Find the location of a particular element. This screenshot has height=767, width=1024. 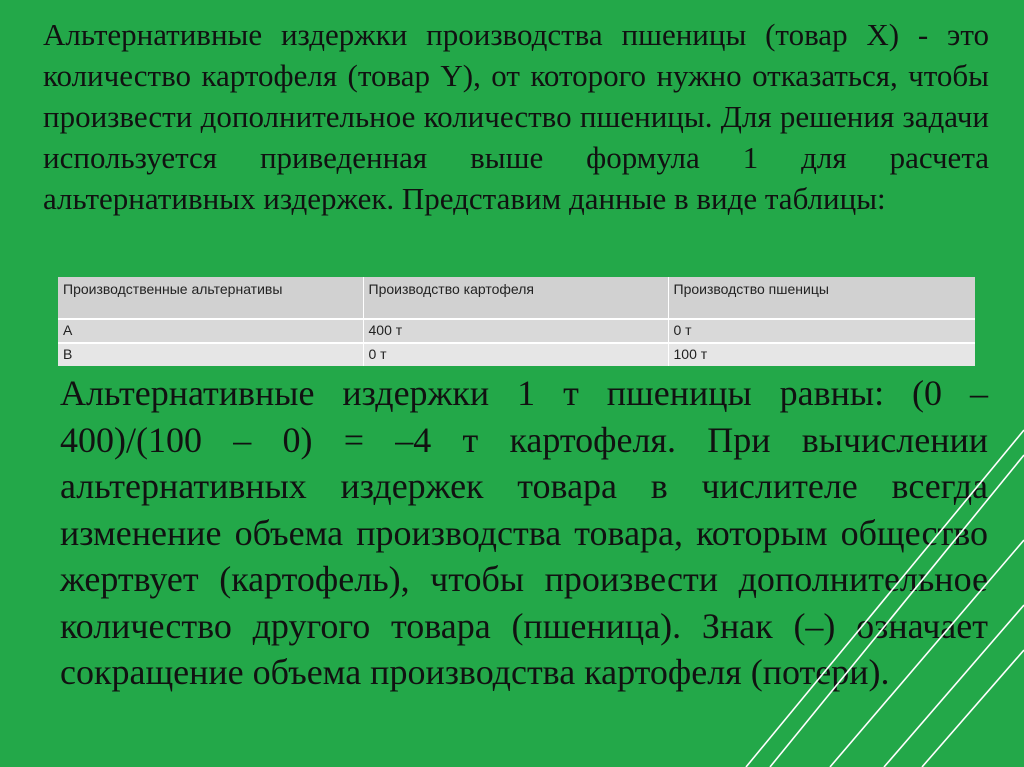

table-cell: 400 т is located at coordinates (516, 330).